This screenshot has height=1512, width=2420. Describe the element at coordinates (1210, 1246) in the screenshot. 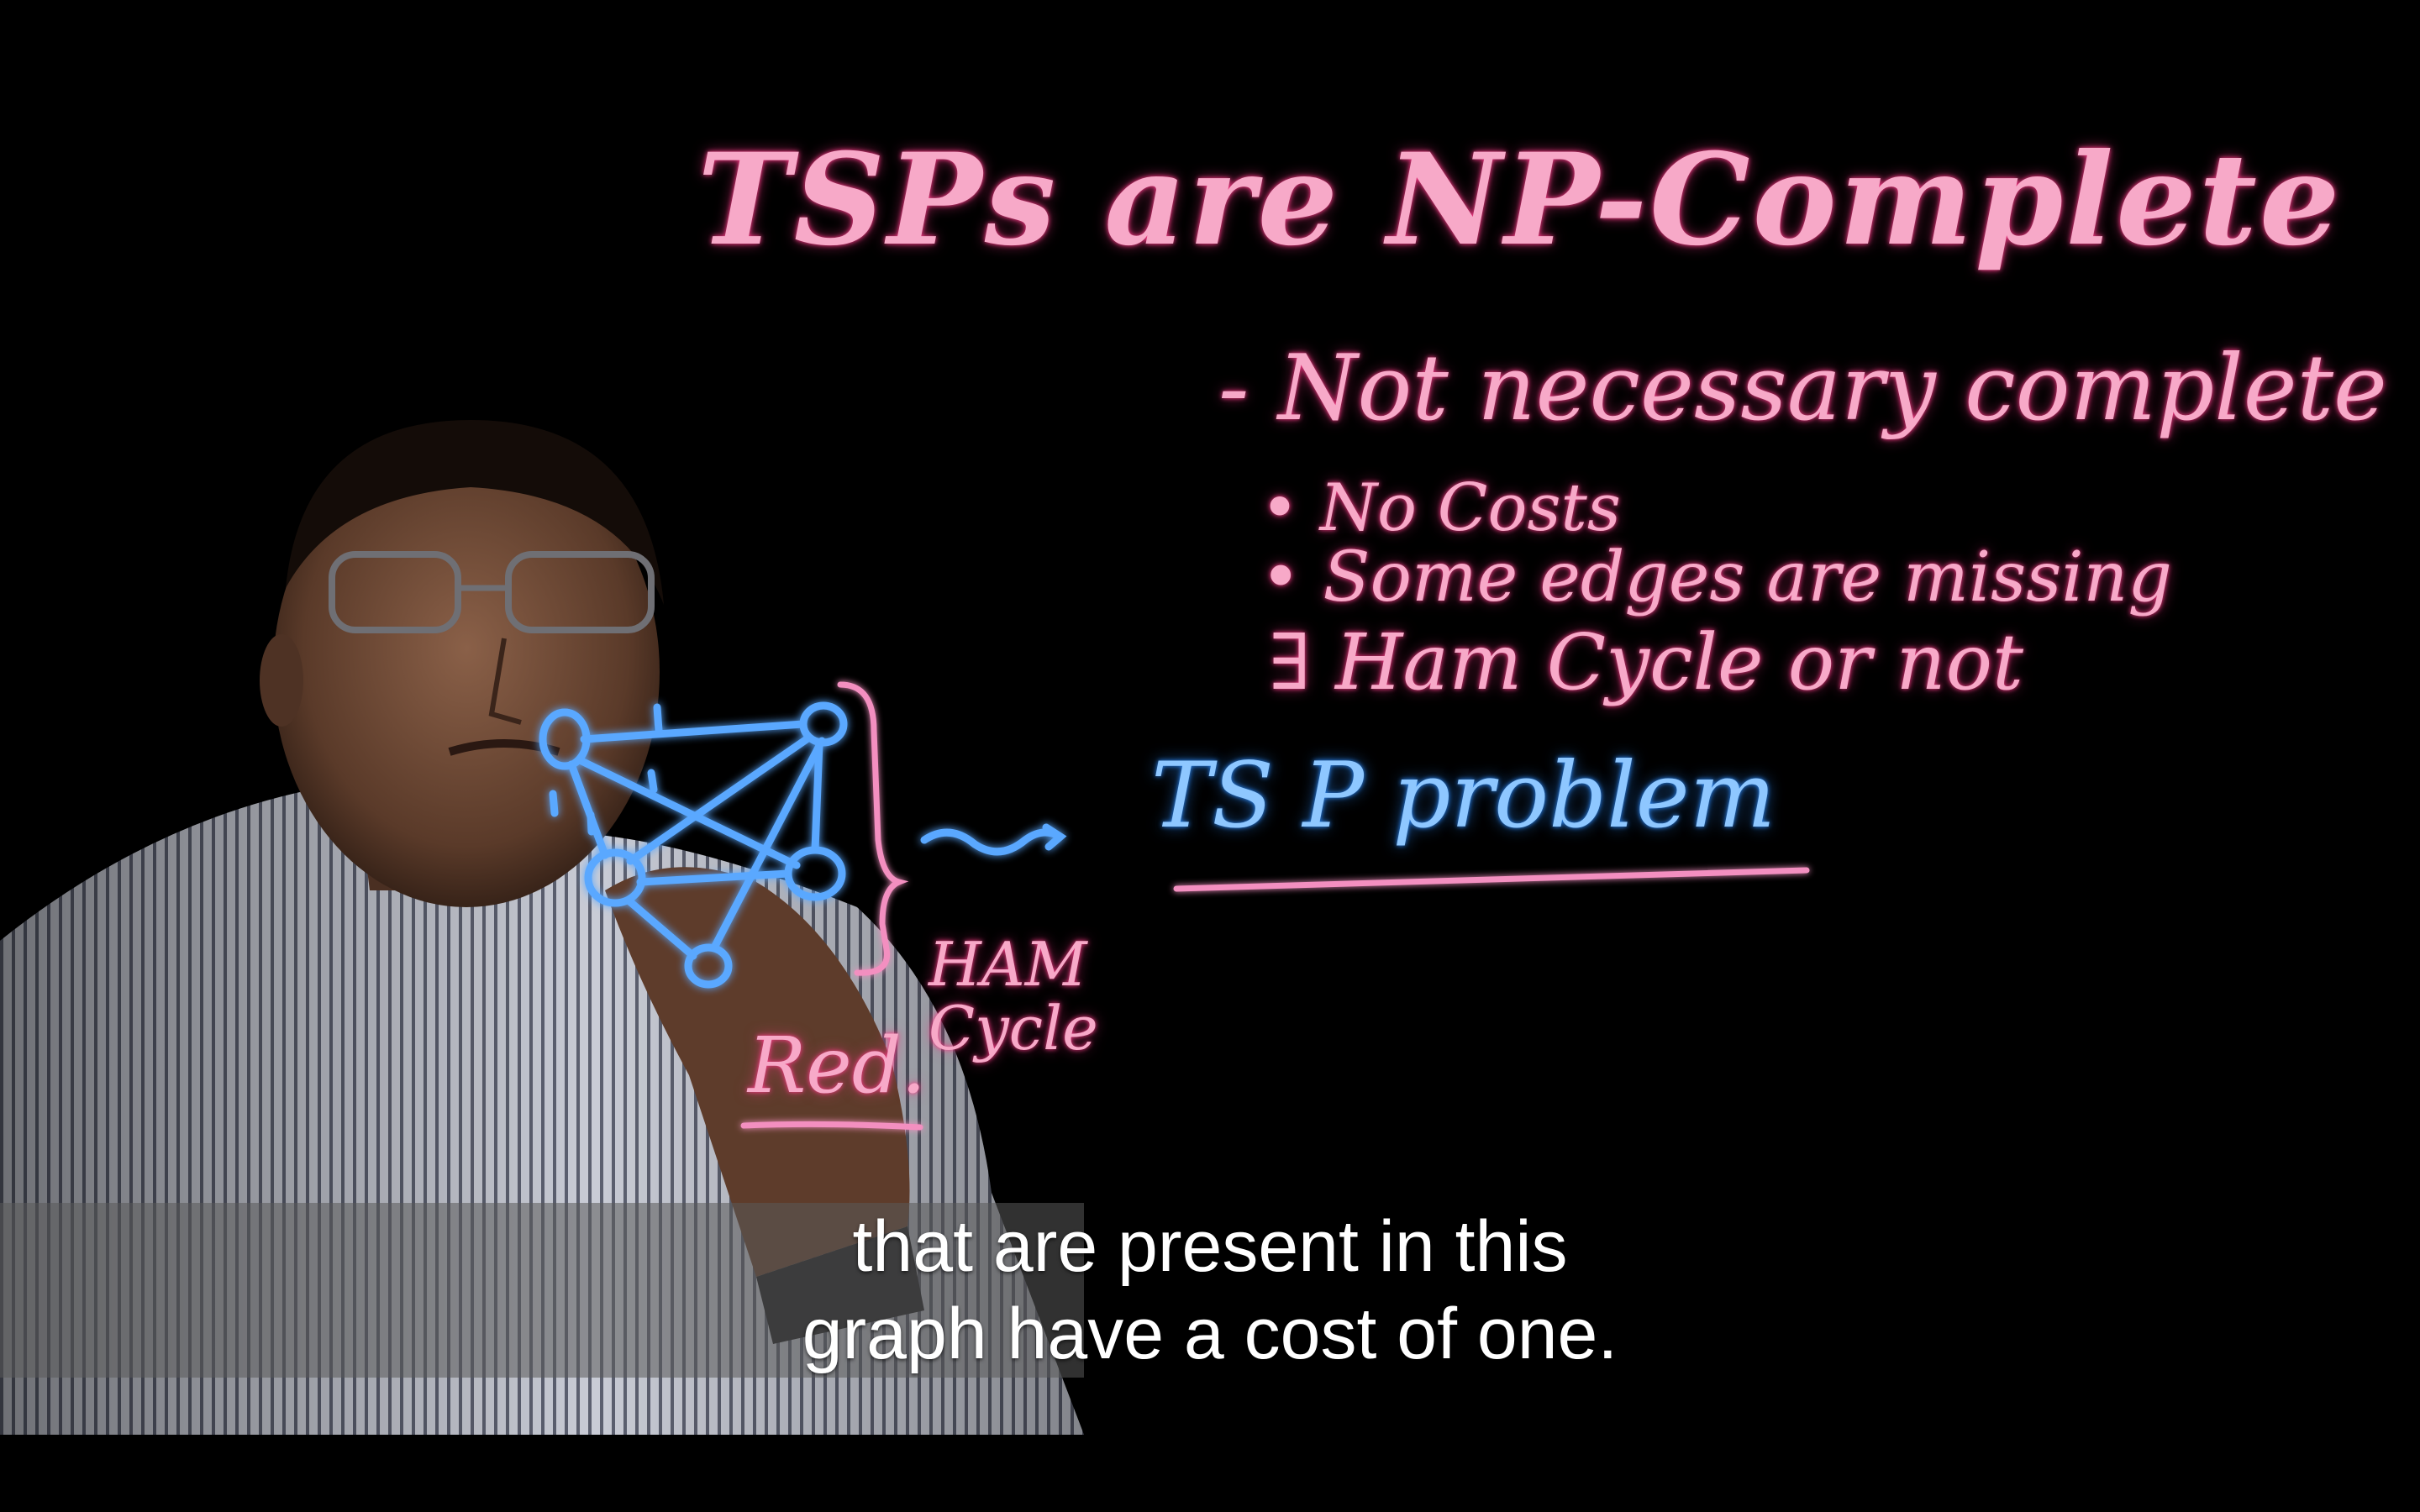

I see `caption-line-1: that are present in this` at that location.